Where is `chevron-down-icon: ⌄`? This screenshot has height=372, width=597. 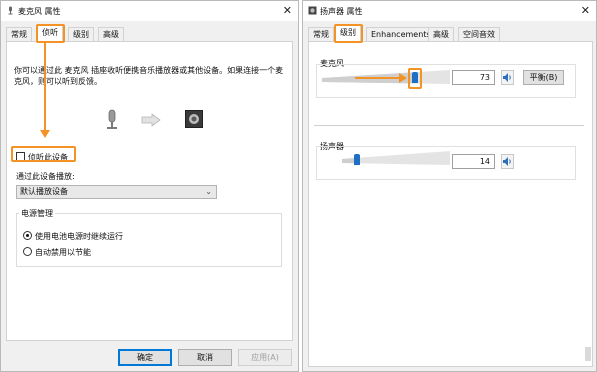
chevron-down-icon: ⌄ is located at coordinates (208, 191).